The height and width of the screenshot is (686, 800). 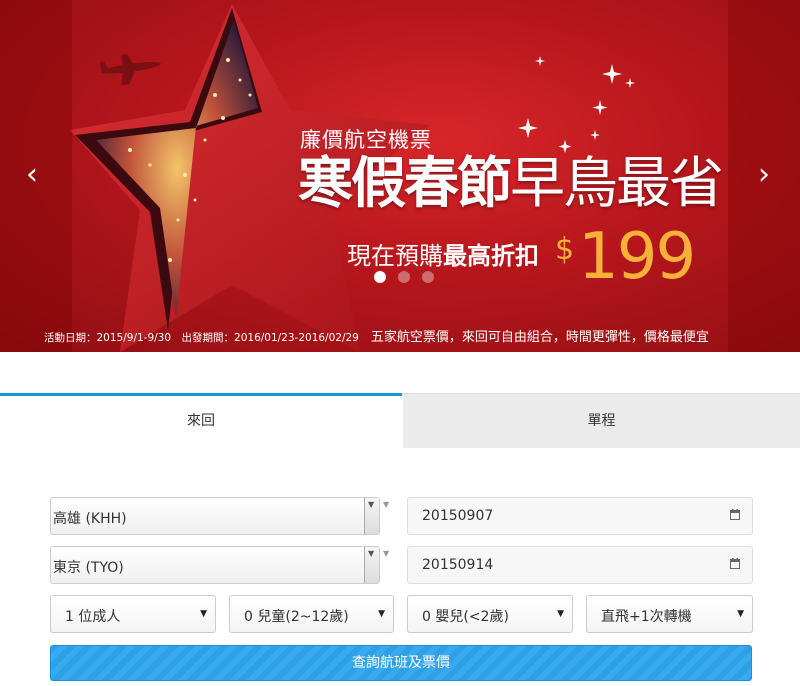 I want to click on headline-light: 早鳥最省, so click(x=617, y=183).